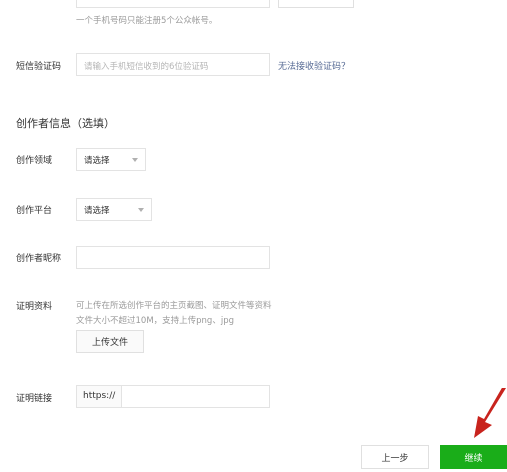  Describe the element at coordinates (65, 123) in the screenshot. I see `creator-section-title: 创作者信息（选填）` at that location.